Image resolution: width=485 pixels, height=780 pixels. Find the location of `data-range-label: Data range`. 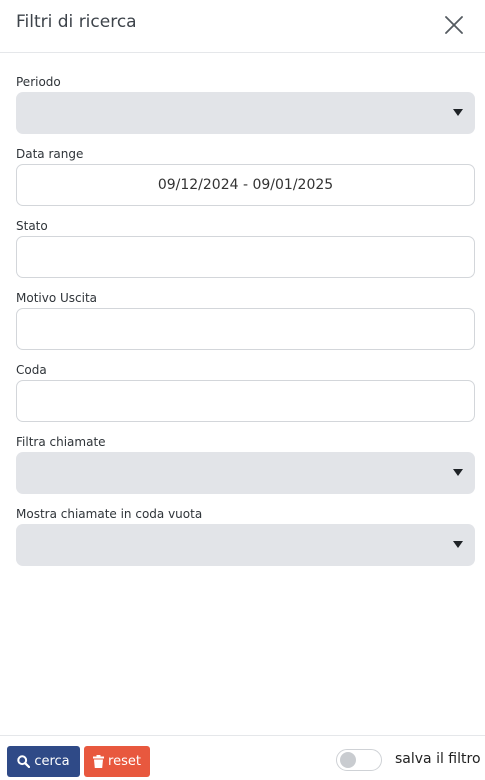

data-range-label: Data range is located at coordinates (50, 154).